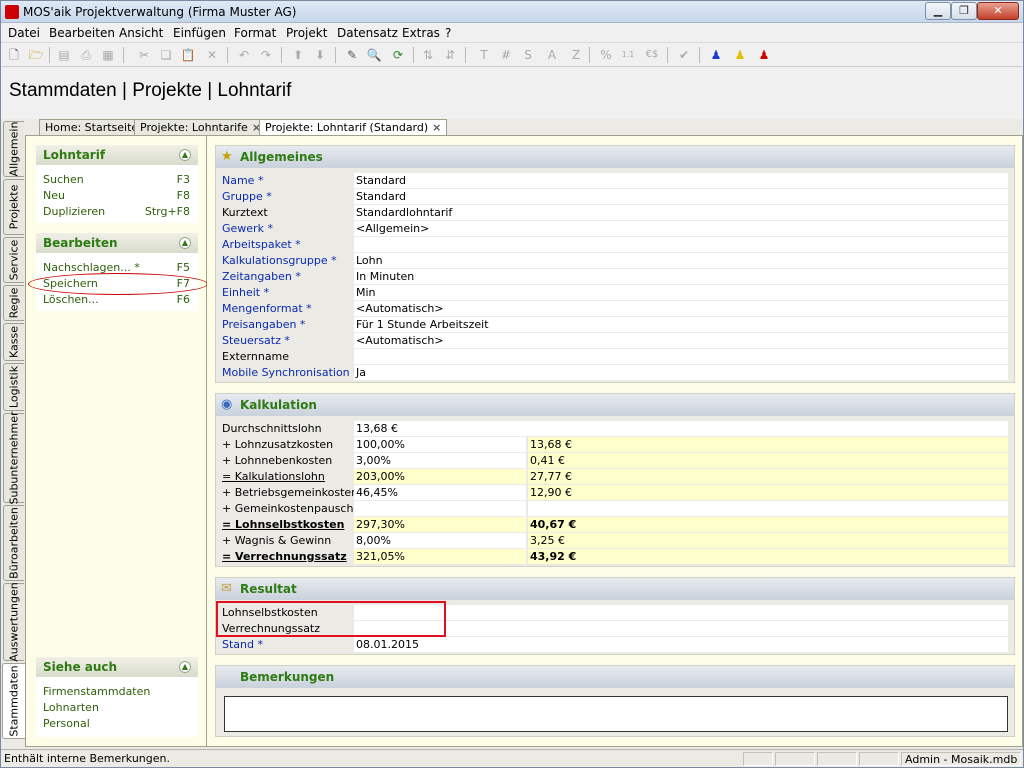  Describe the element at coordinates (615, 405) in the screenshot. I see `section-header: ◉ Kalkulation` at that location.